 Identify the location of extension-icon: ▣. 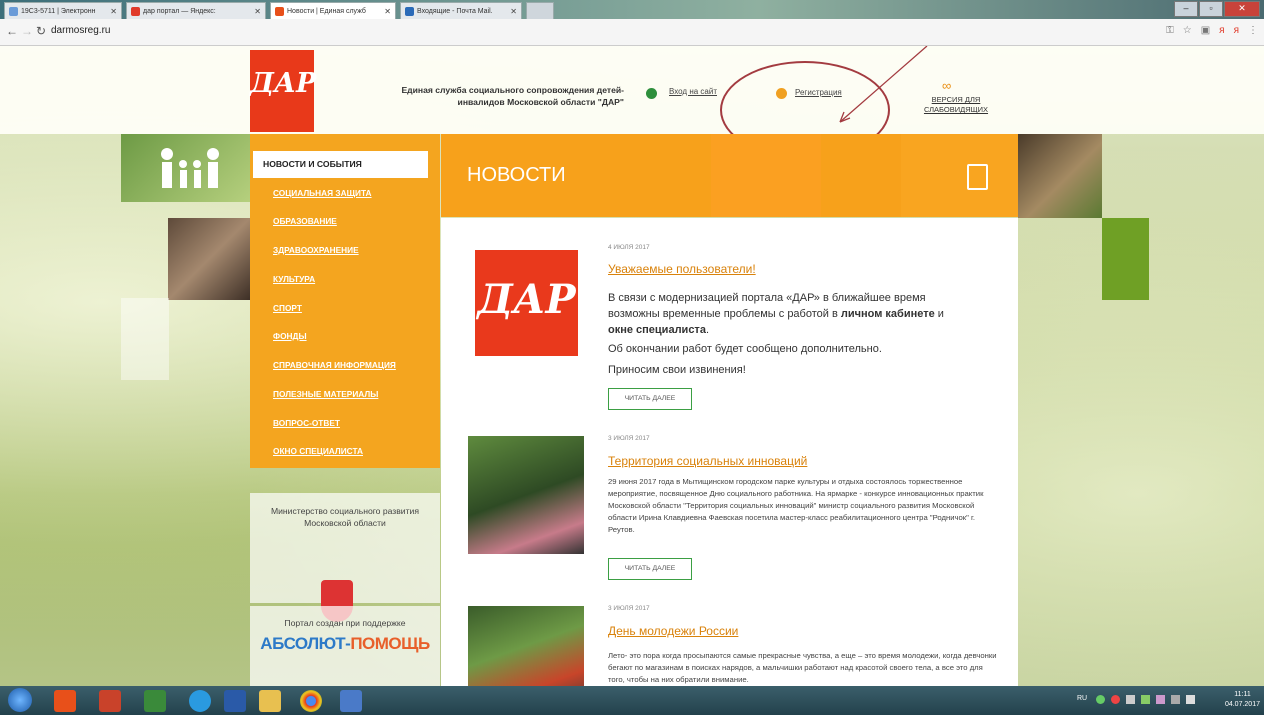
(1205, 30).